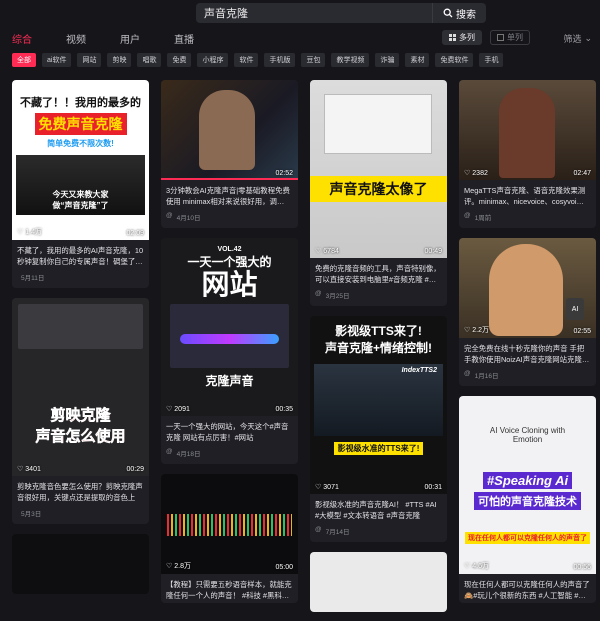 Image resolution: width=600 pixels, height=621 pixels. What do you see at coordinates (313, 60) in the screenshot?
I see `chip: 豆包` at bounding box center [313, 60].